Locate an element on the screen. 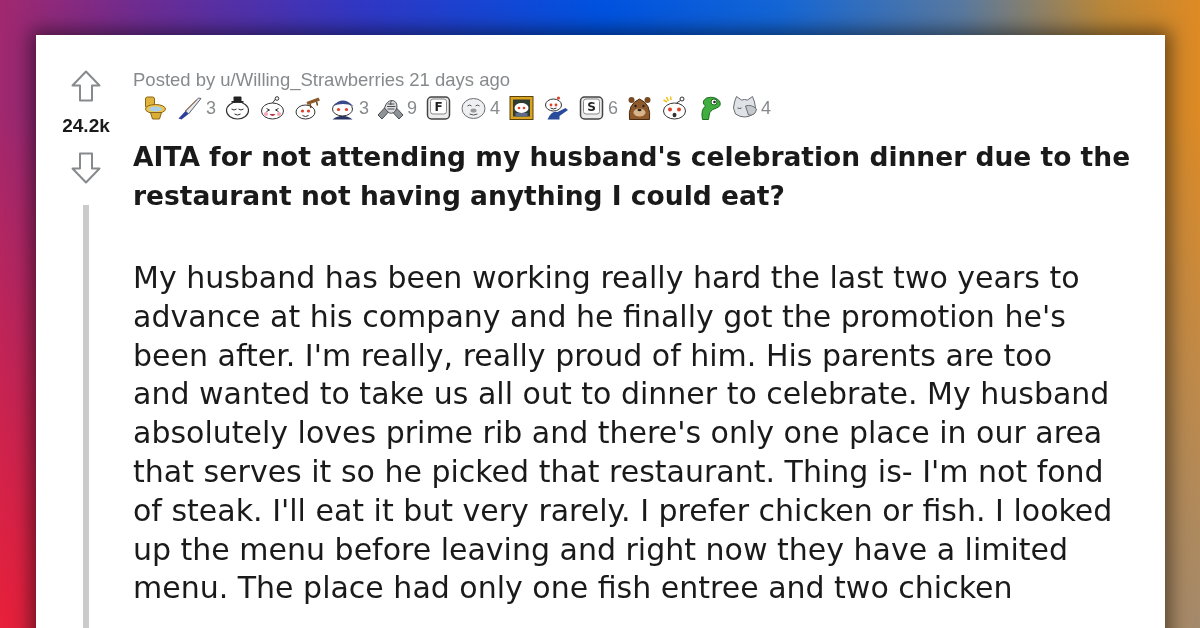 This screenshot has height=628, width=1200. byline-label: Posted by is located at coordinates (174, 80).